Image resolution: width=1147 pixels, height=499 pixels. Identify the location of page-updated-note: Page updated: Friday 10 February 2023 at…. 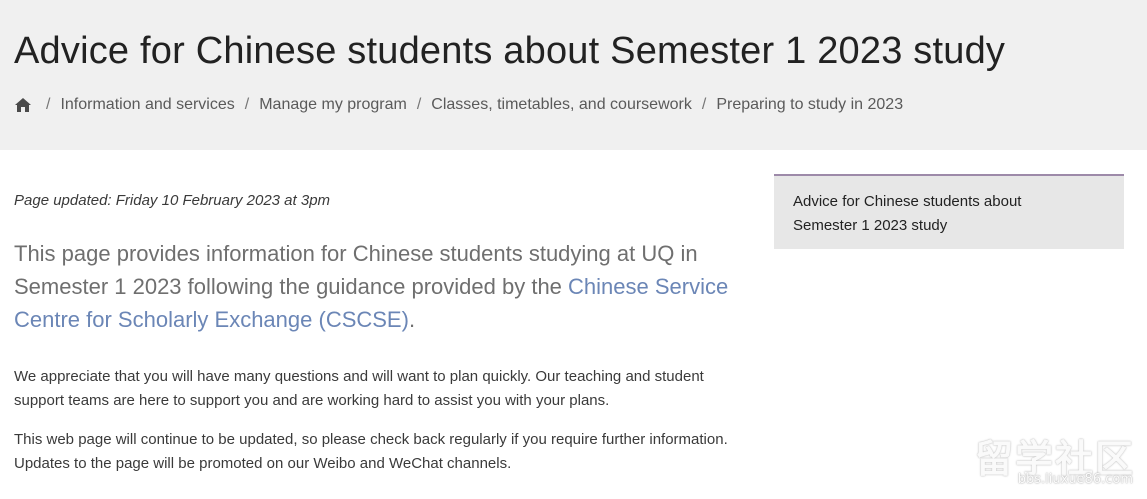
(172, 200).